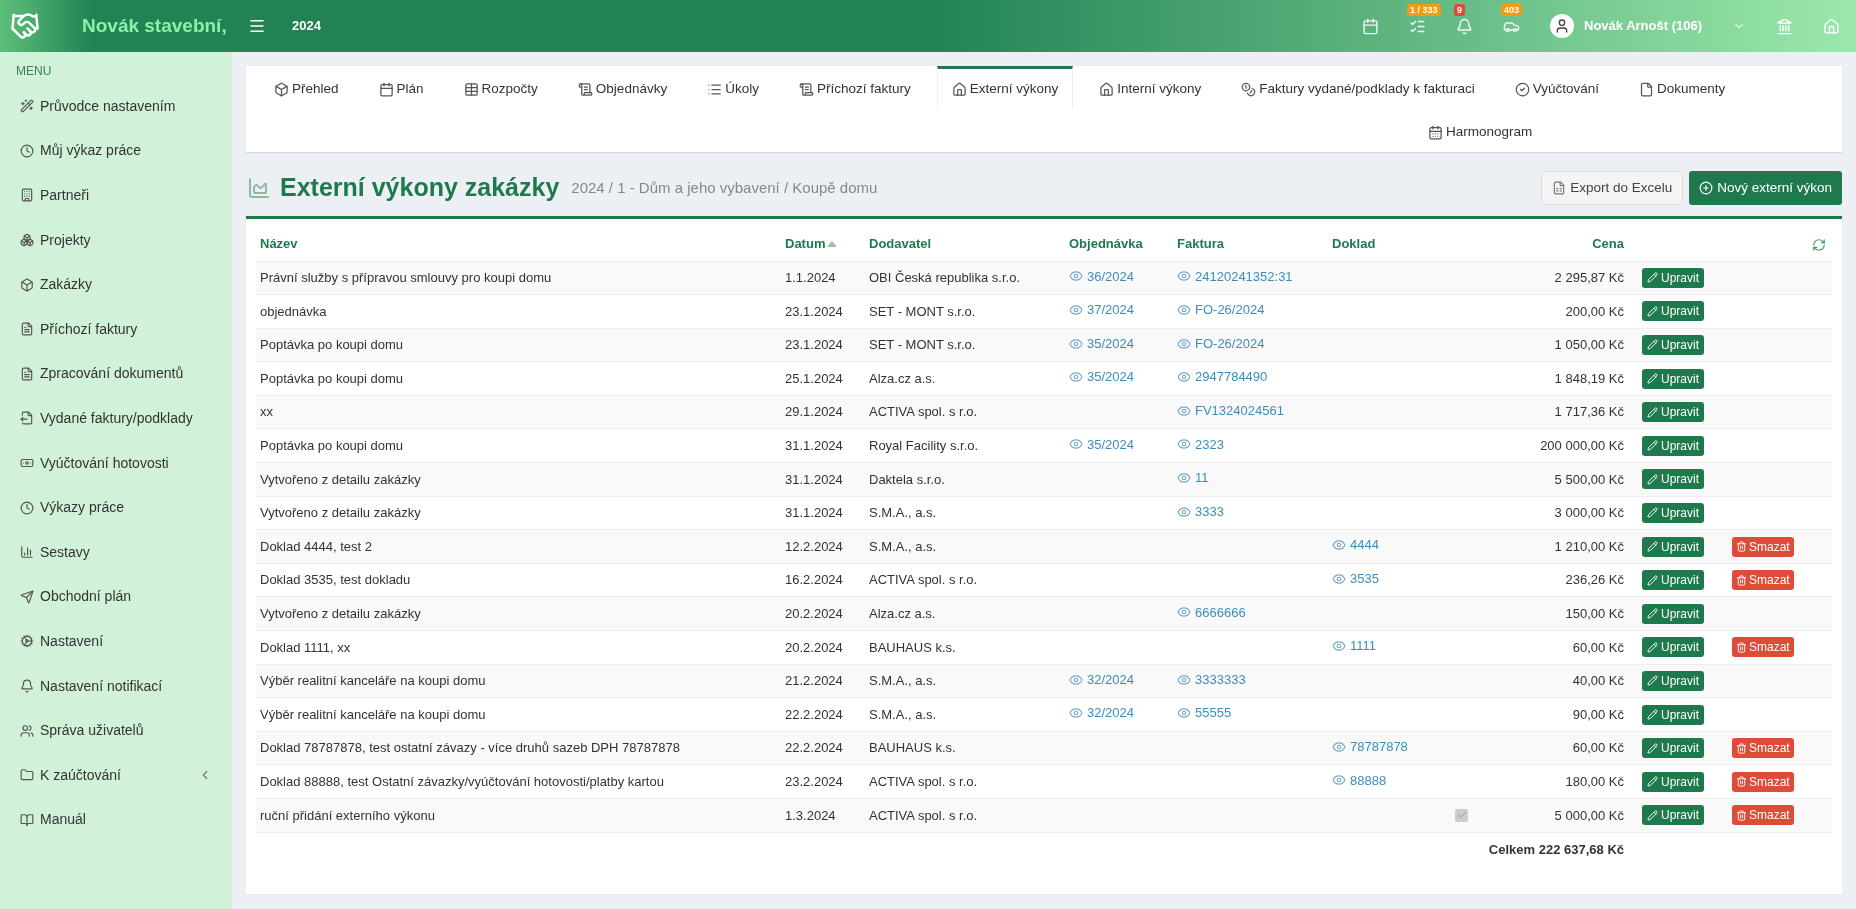 This screenshot has width=1856, height=909. What do you see at coordinates (1370, 26) in the screenshot?
I see `calendar-icon` at bounding box center [1370, 26].